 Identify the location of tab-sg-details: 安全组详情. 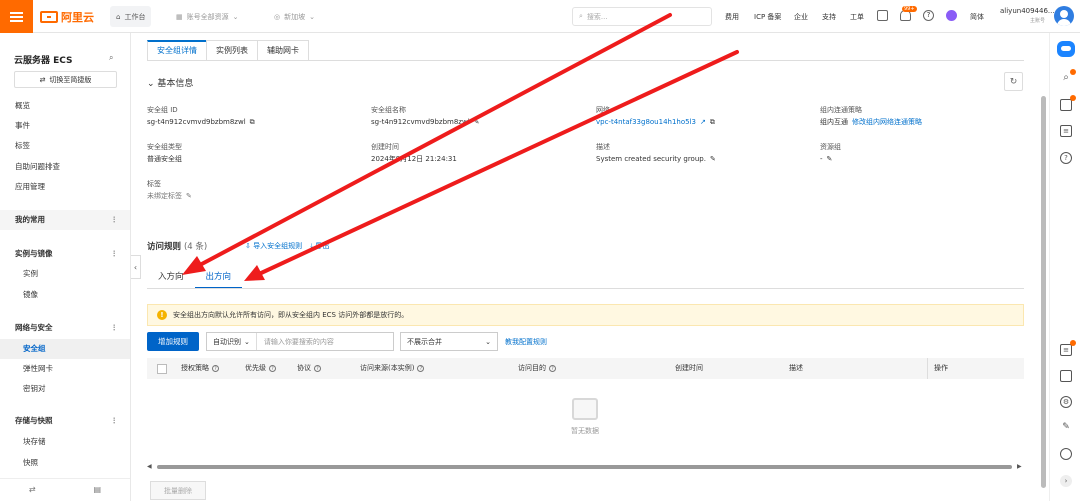
(177, 50).